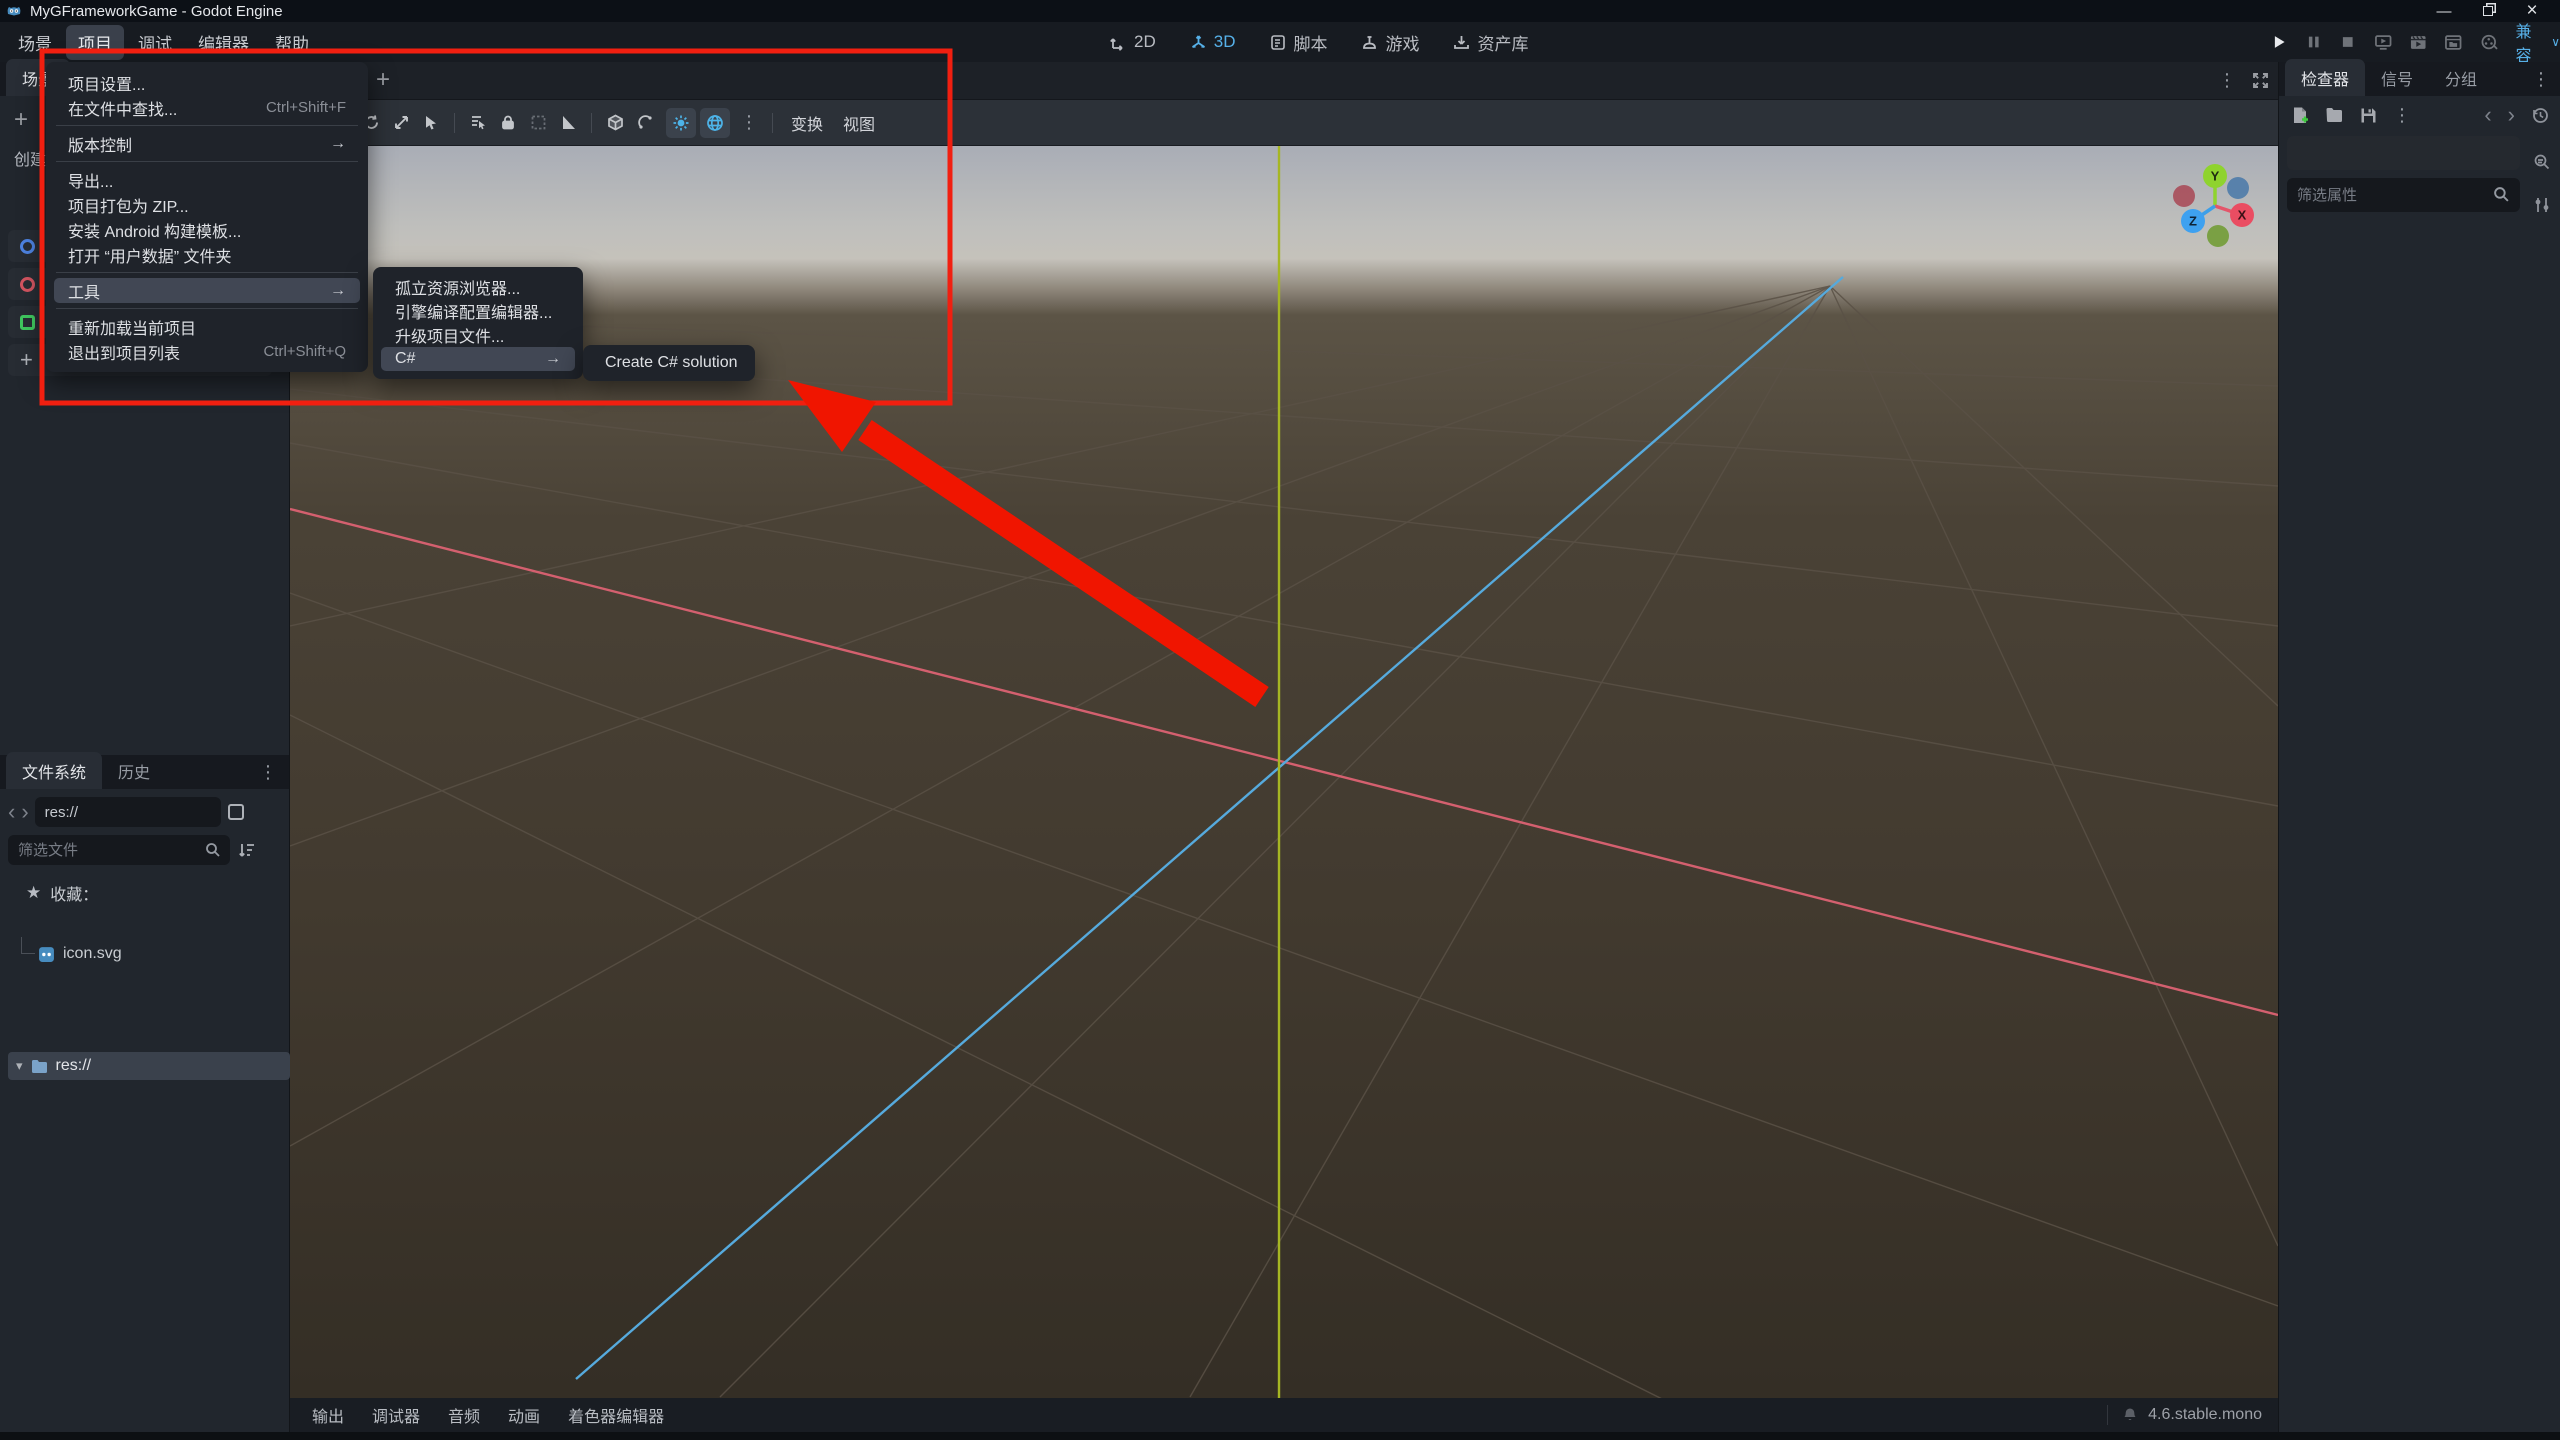  What do you see at coordinates (2501, 194) in the screenshot?
I see `search-icon` at bounding box center [2501, 194].